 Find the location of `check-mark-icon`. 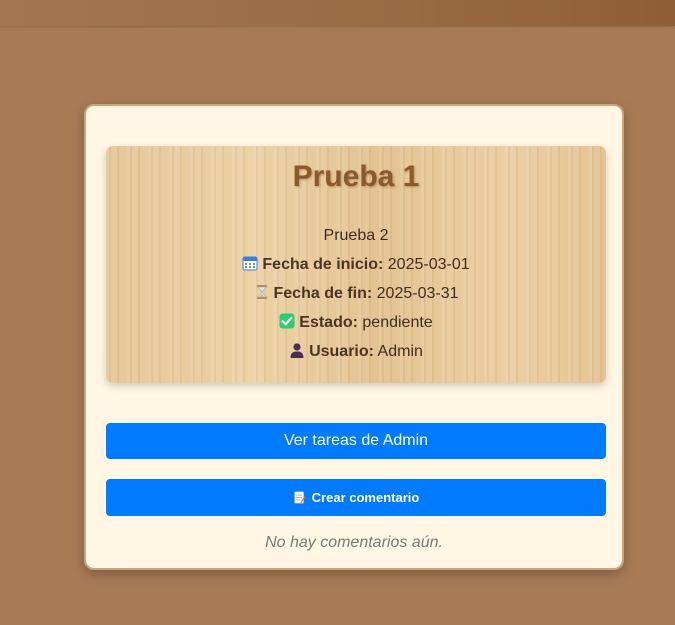

check-mark-icon is located at coordinates (287, 321).